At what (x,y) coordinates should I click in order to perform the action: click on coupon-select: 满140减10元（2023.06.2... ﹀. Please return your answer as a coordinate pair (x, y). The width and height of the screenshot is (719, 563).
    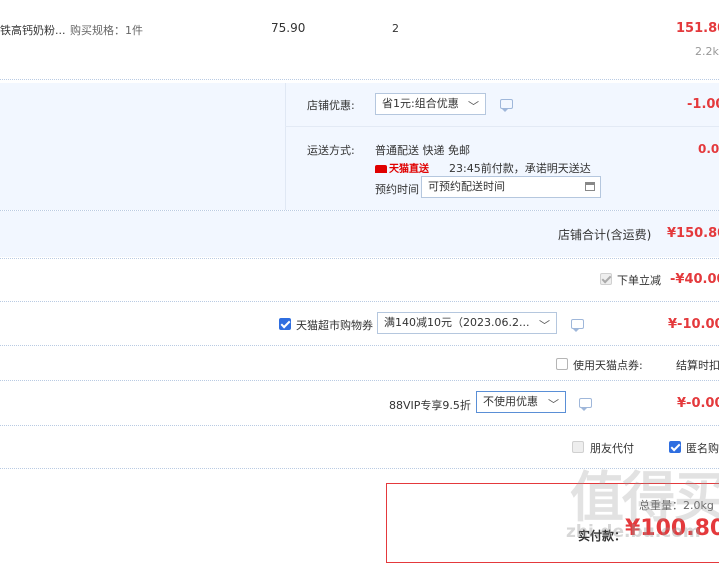
    Looking at the image, I should click on (467, 323).